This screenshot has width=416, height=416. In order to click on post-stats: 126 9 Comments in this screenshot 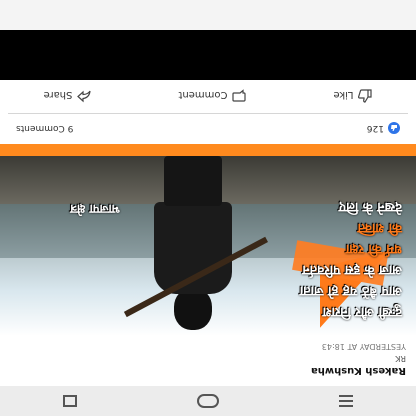, I will do `click(208, 126)`.